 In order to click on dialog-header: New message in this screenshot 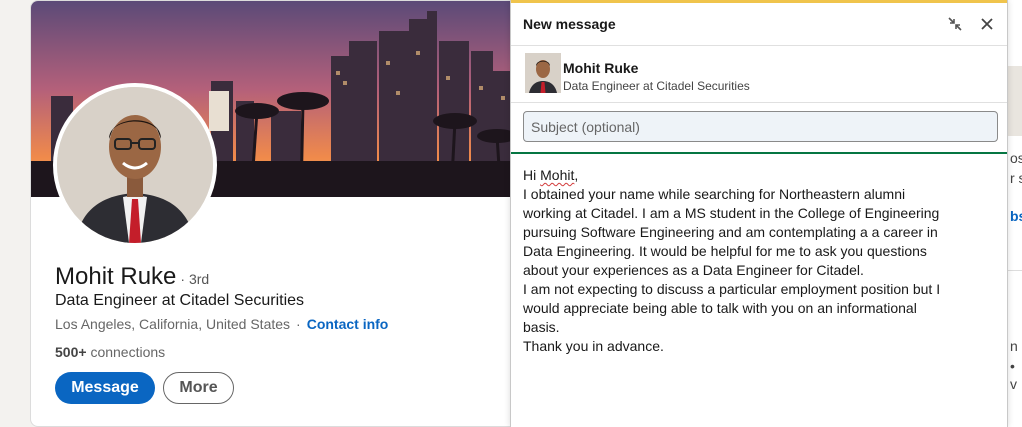, I will do `click(759, 24)`.